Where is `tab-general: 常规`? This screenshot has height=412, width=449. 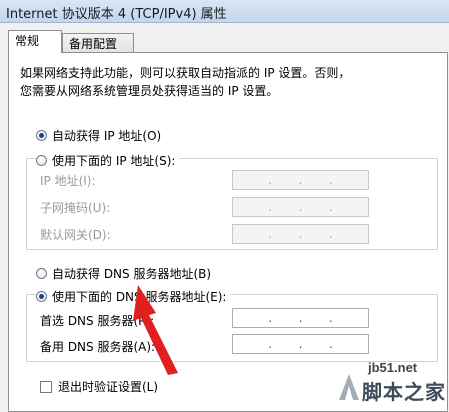
tab-general: 常规 is located at coordinates (35, 41).